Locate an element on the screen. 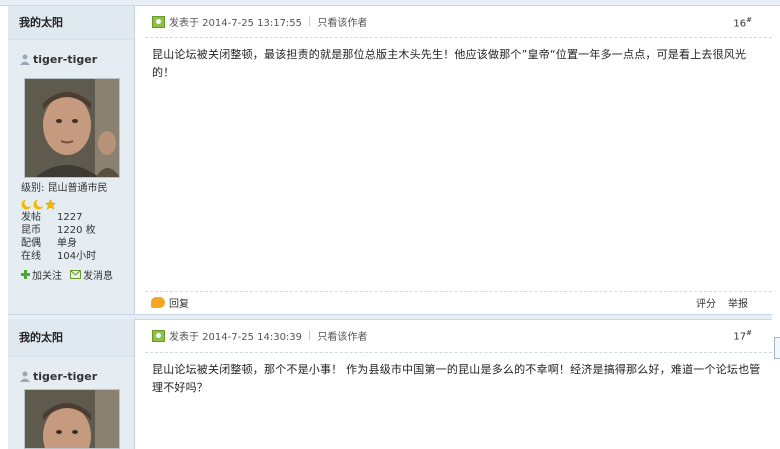  level-row: 级别: 昆山普通市民 is located at coordinates (77, 189).